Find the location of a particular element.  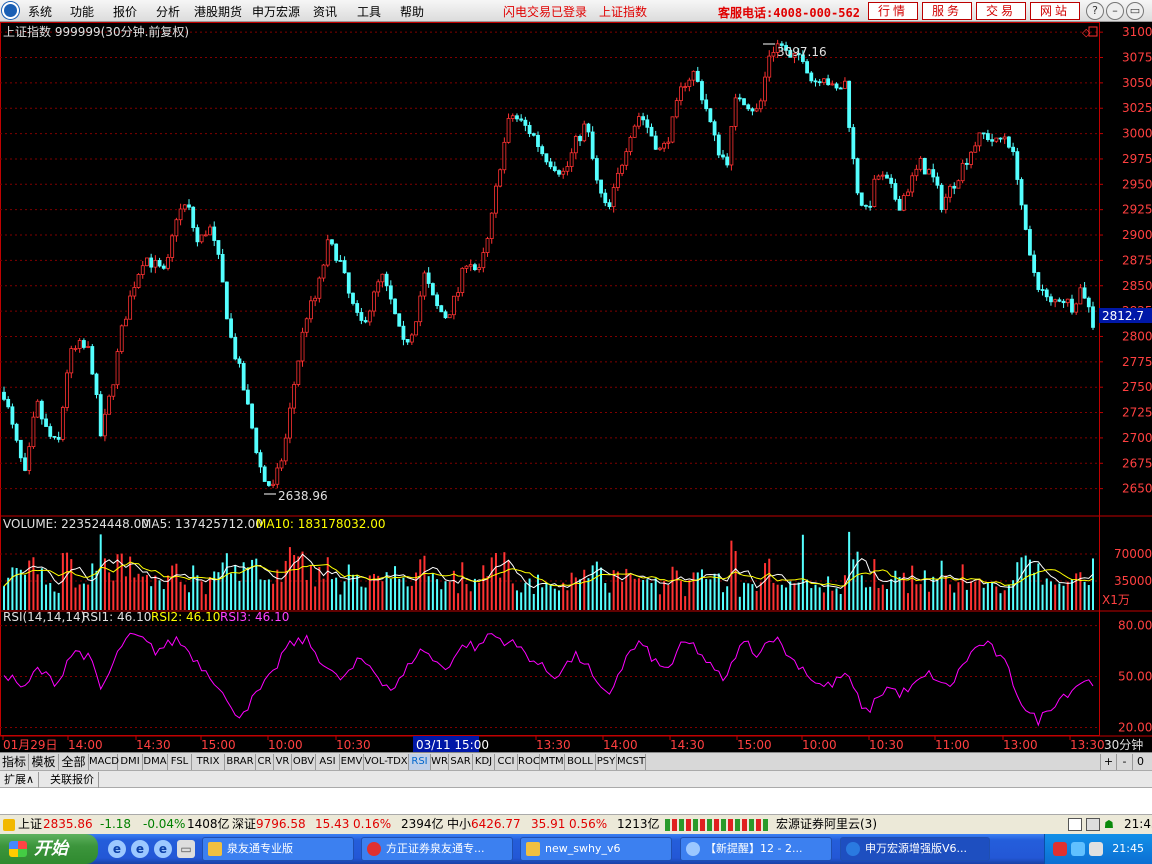

indicator-tab-dma: DMA is located at coordinates (155, 762).